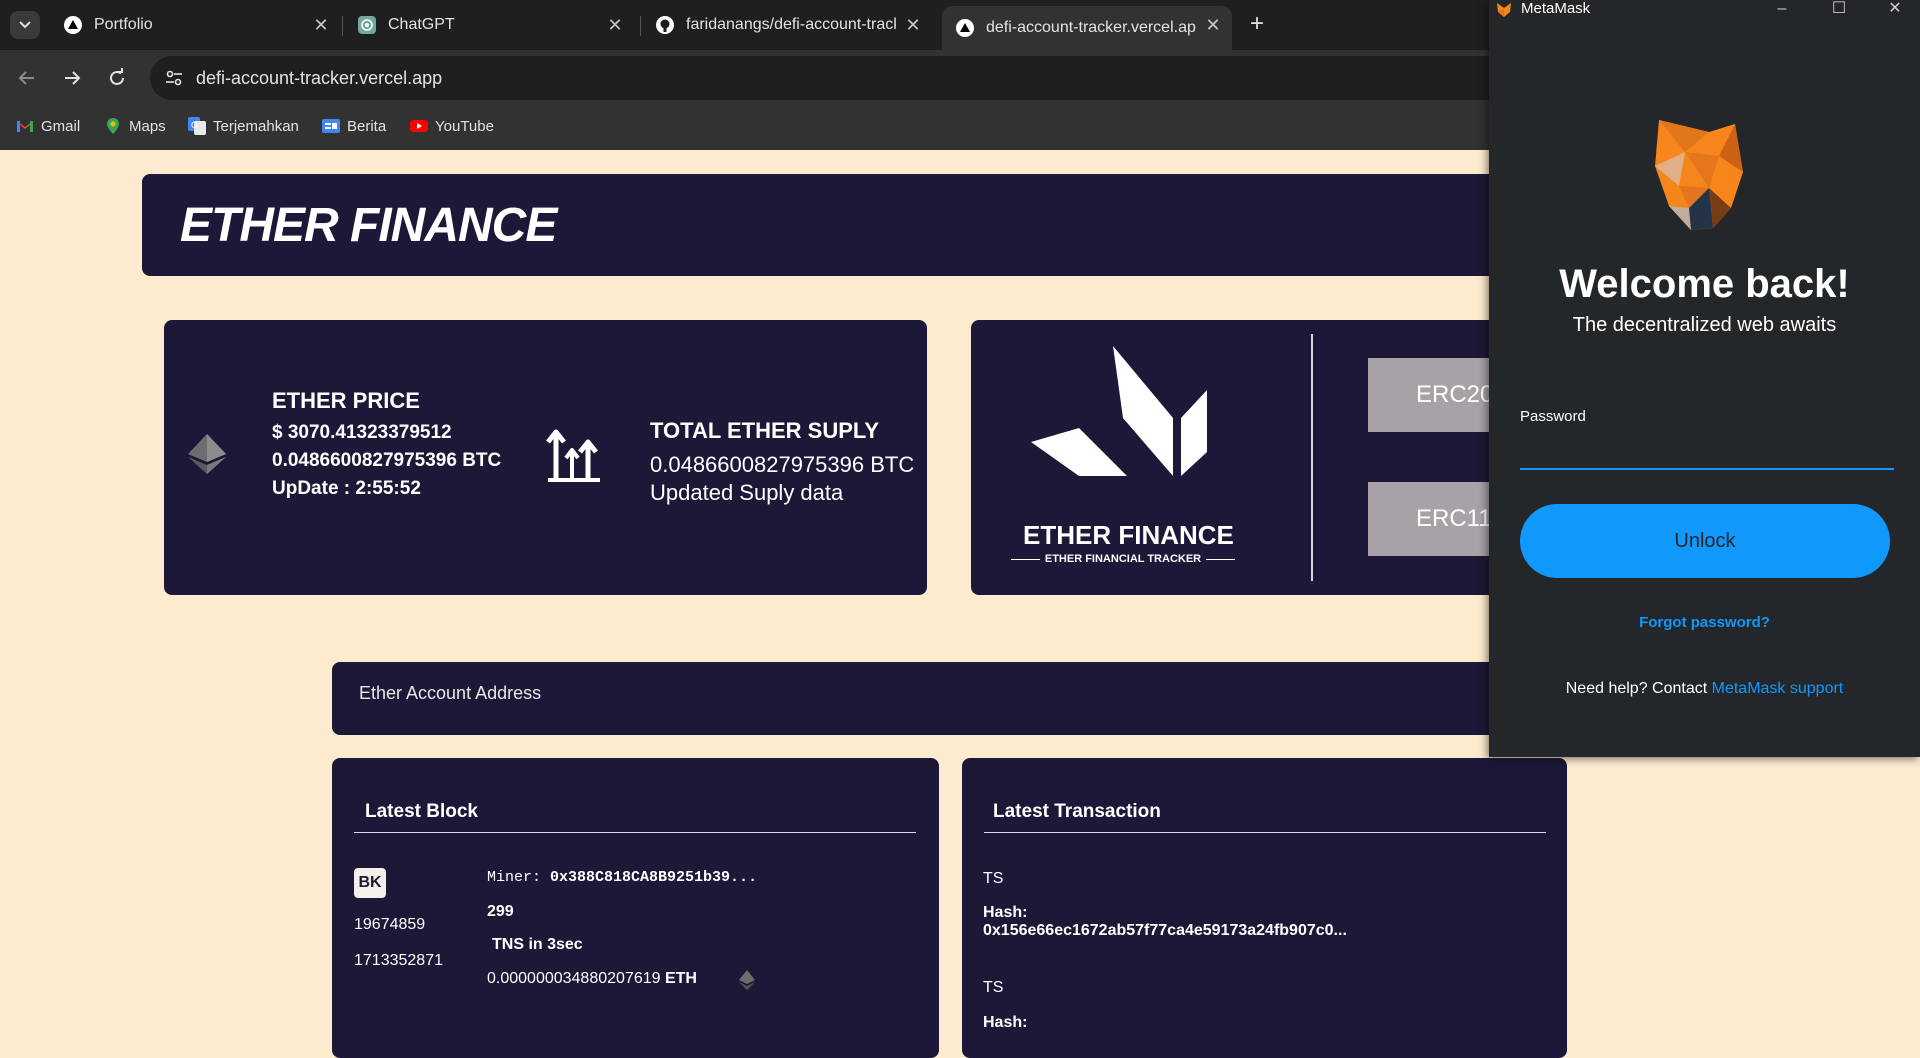 This screenshot has height=1058, width=1920. I want to click on reward-row: 0.000000034880207619 ETH, so click(592, 979).